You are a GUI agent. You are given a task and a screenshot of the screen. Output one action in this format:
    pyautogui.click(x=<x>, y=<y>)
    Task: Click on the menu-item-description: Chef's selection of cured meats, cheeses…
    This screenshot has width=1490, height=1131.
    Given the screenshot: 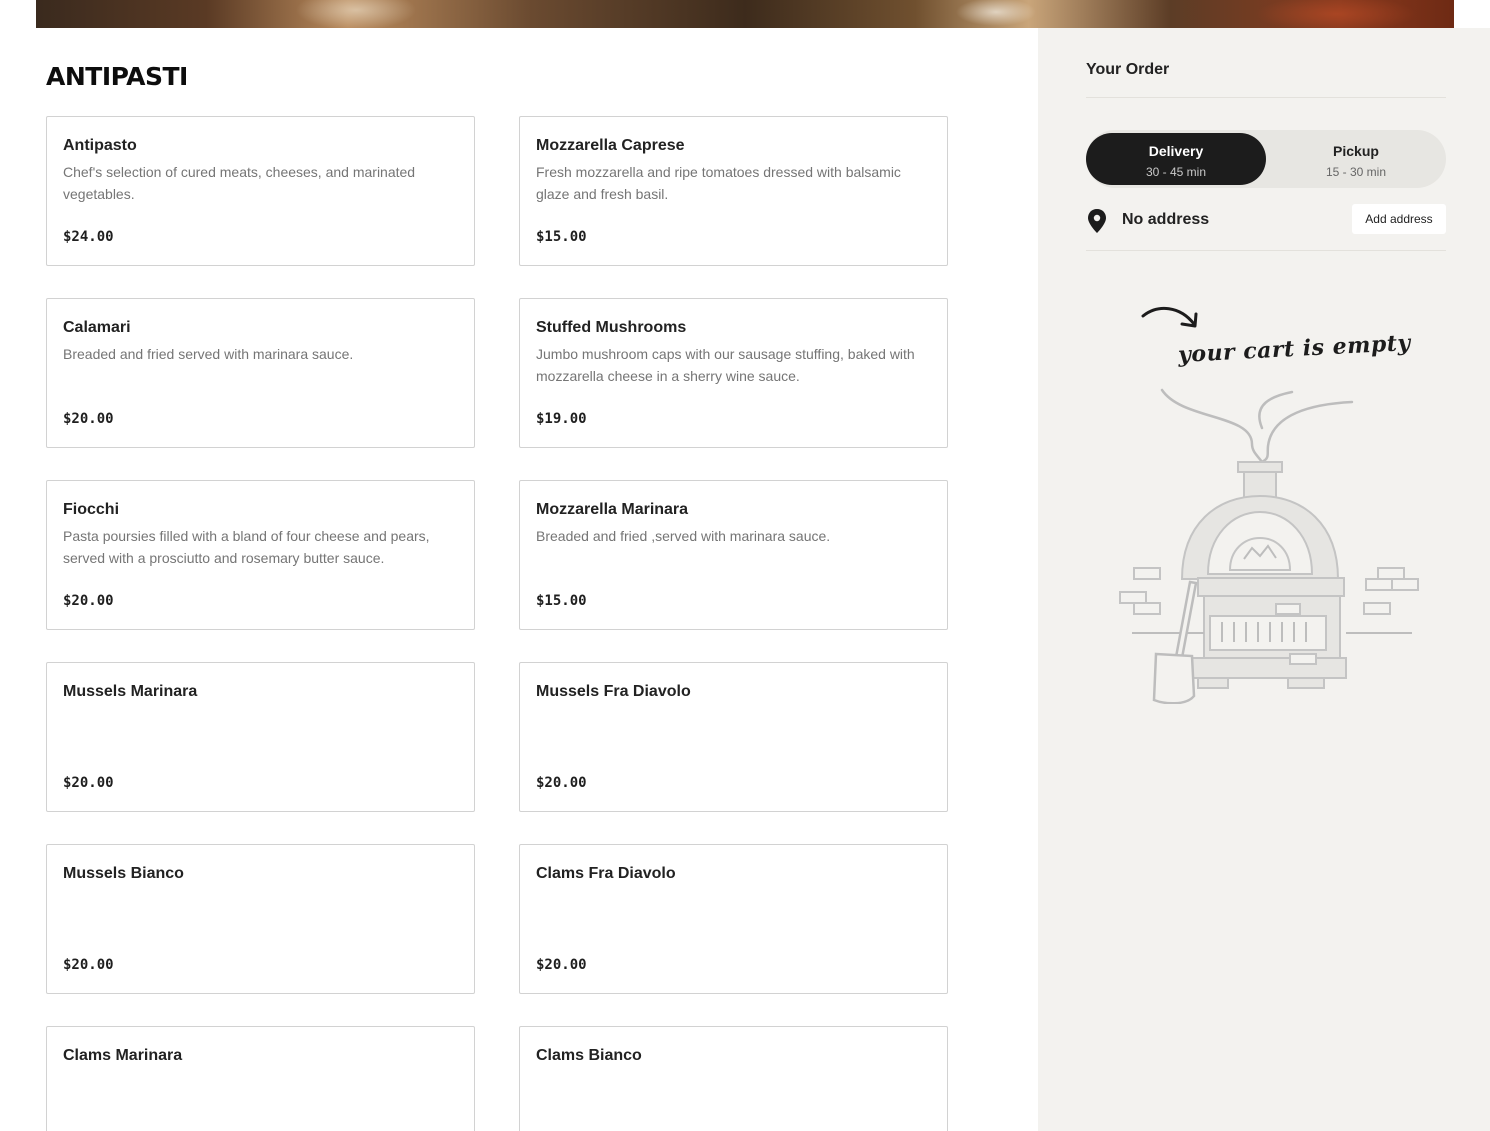 What is the action you would take?
    pyautogui.click(x=239, y=183)
    